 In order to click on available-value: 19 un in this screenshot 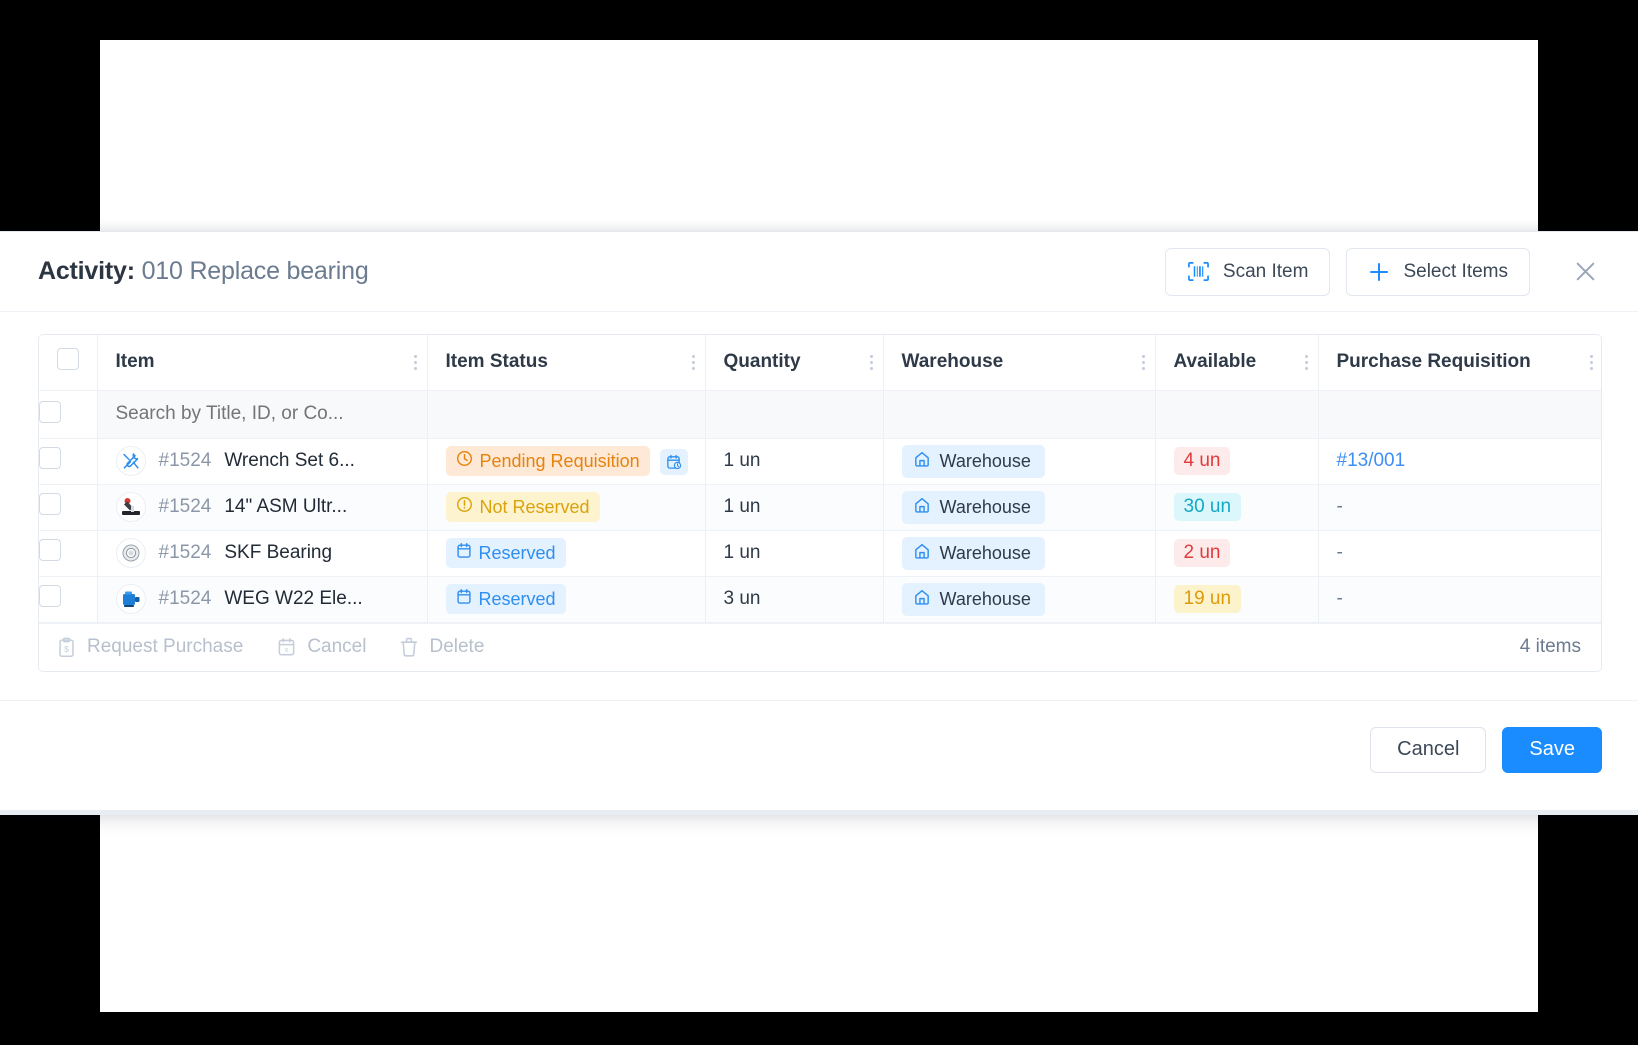, I will do `click(1207, 599)`.